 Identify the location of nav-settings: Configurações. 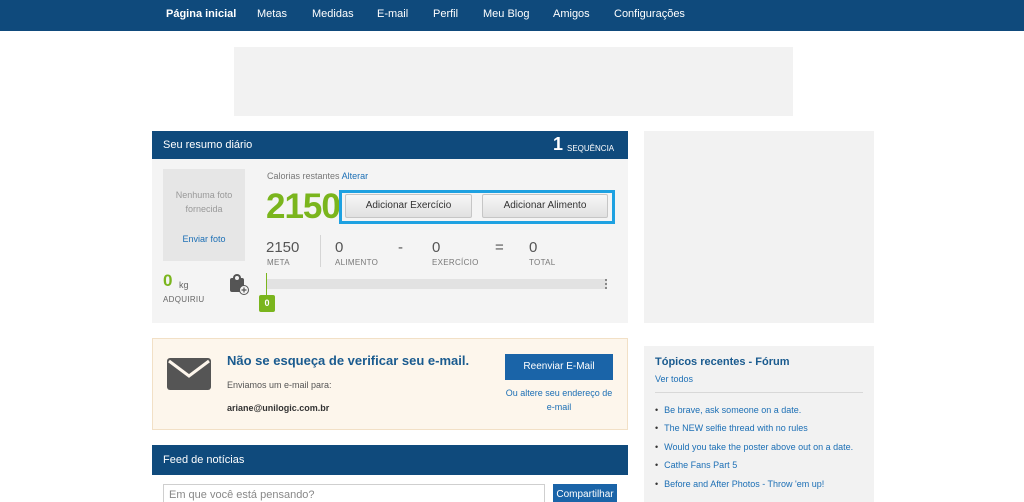
(649, 14).